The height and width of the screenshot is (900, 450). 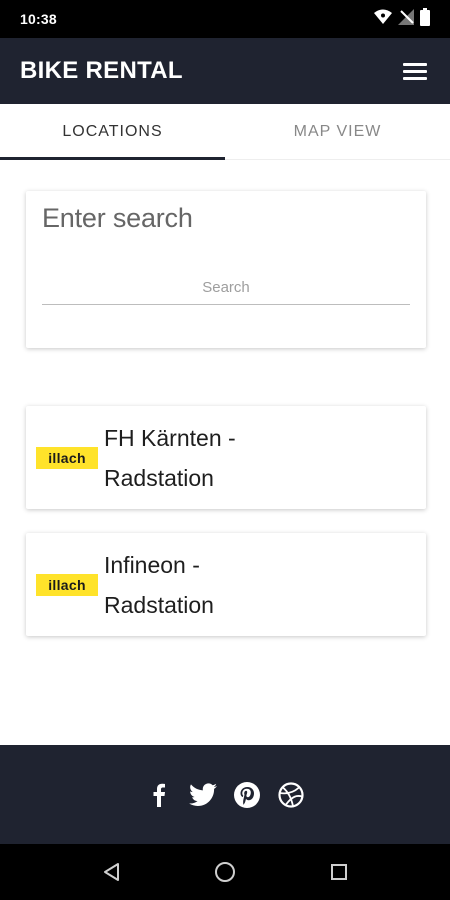 What do you see at coordinates (226, 288) in the screenshot?
I see `search-input` at bounding box center [226, 288].